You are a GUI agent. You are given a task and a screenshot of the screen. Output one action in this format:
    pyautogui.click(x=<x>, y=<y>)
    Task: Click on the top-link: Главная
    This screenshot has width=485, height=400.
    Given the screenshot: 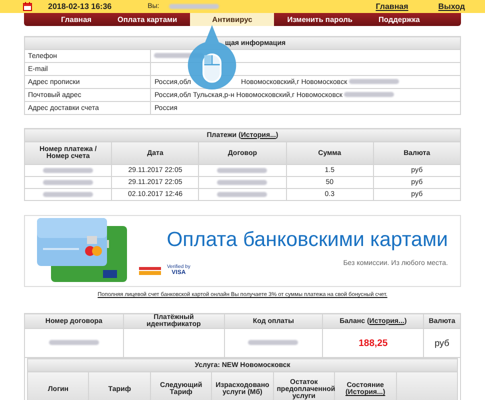 What is the action you would take?
    pyautogui.click(x=392, y=6)
    